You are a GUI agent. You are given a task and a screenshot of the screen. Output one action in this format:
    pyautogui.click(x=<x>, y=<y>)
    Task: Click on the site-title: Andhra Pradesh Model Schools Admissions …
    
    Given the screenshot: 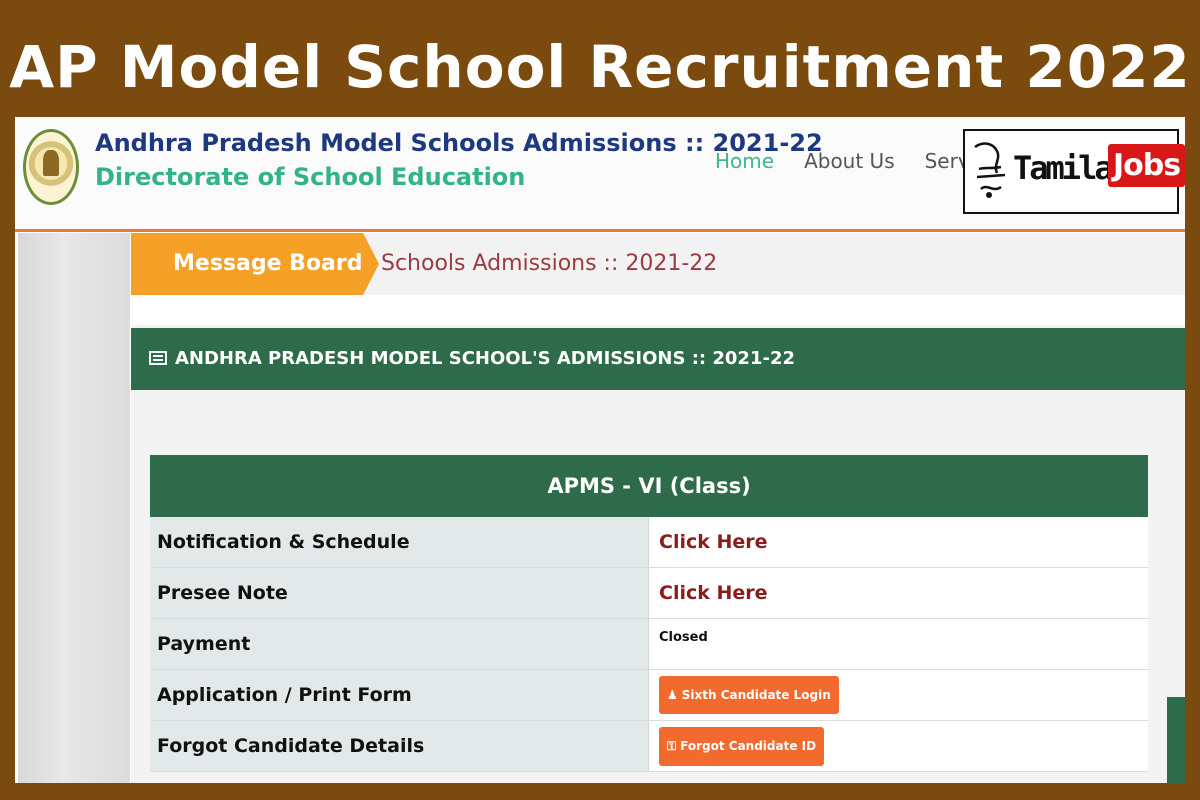 What is the action you would take?
    pyautogui.click(x=459, y=143)
    